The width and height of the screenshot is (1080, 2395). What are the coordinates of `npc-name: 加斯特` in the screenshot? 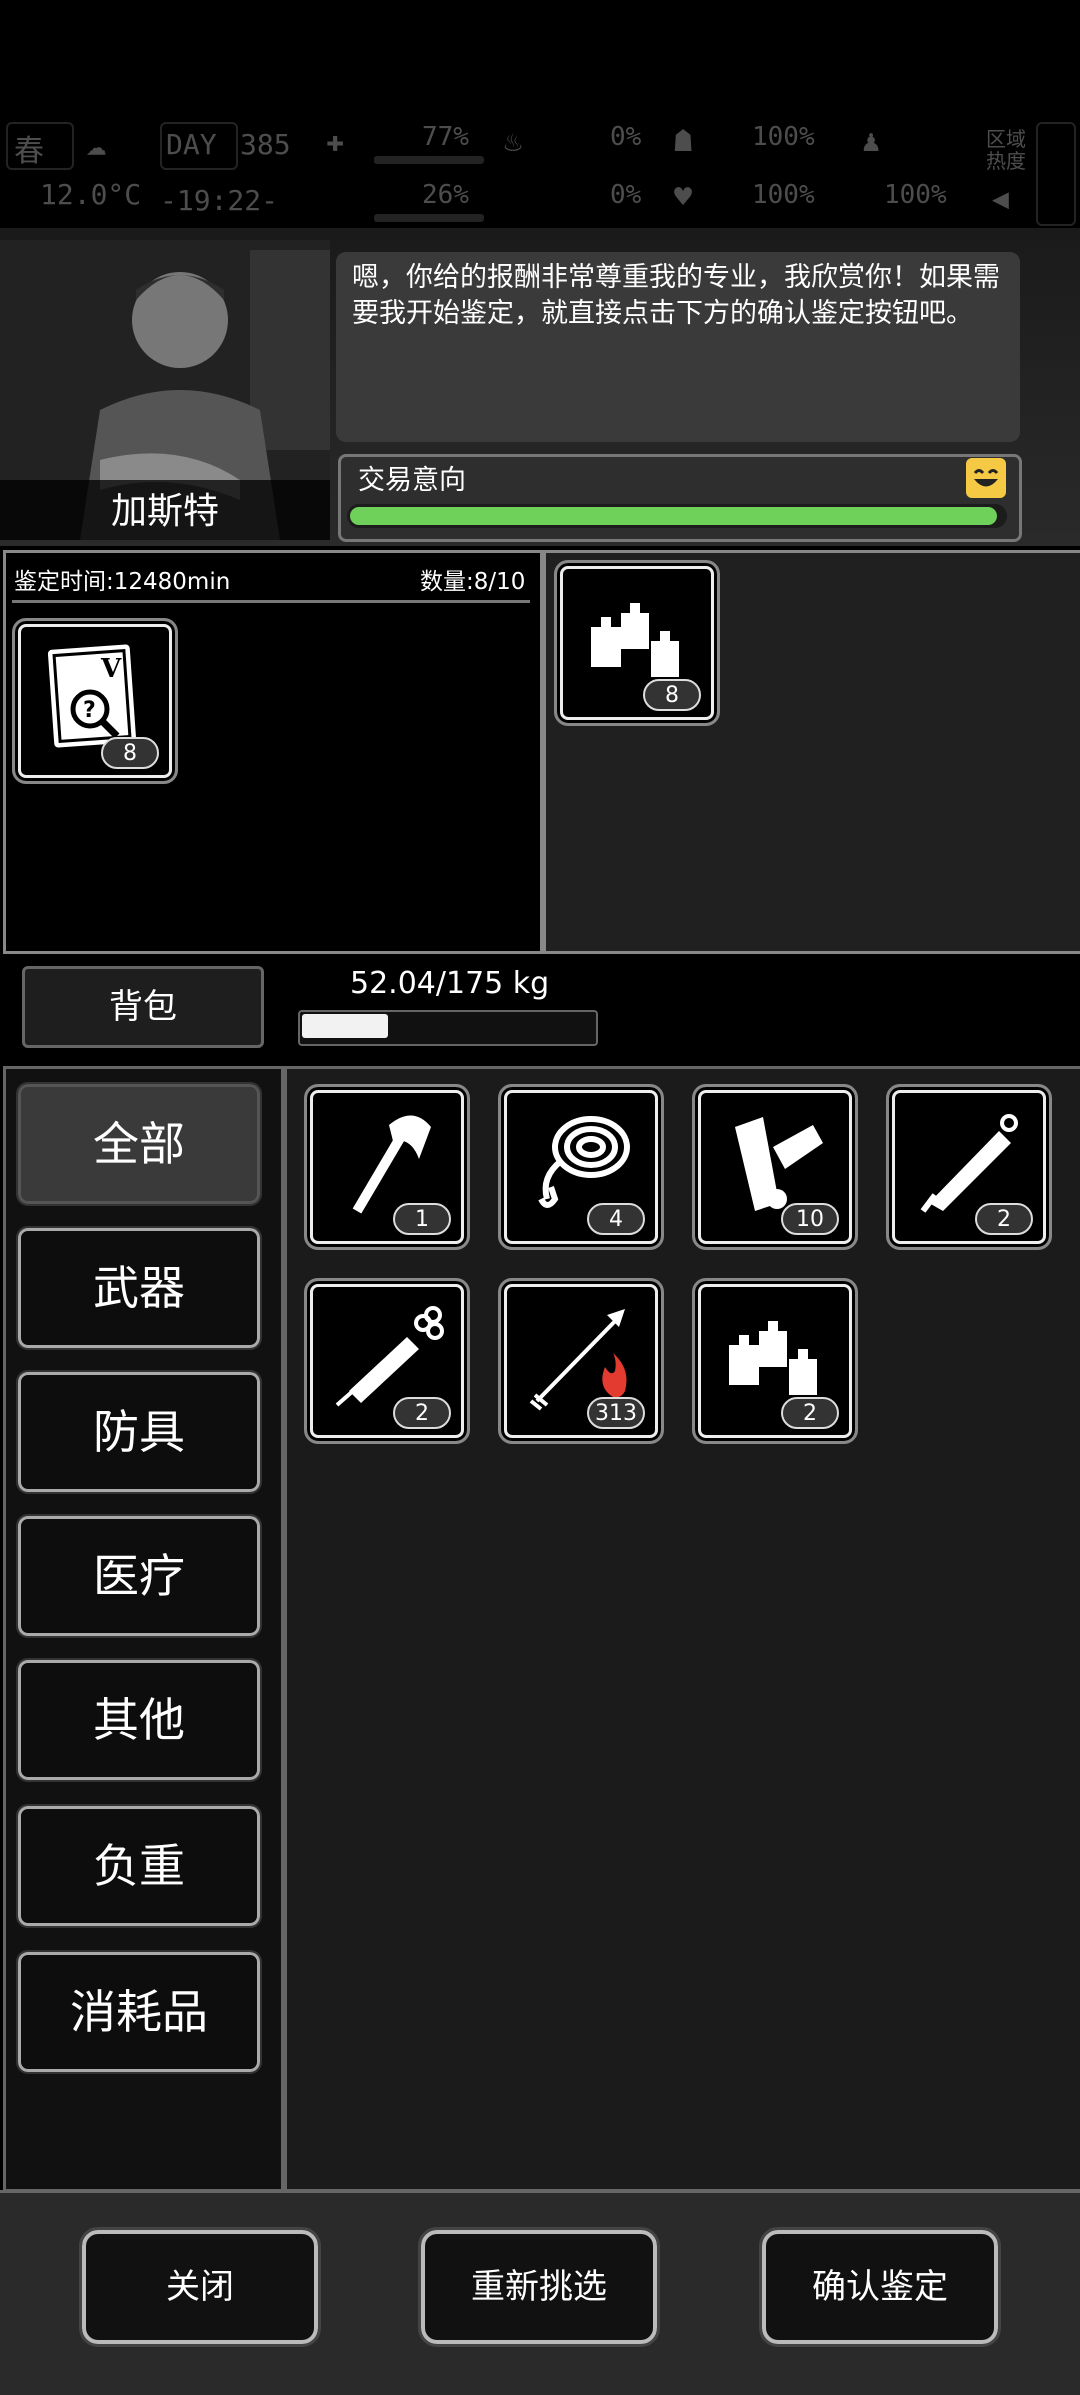 It's located at (164, 511).